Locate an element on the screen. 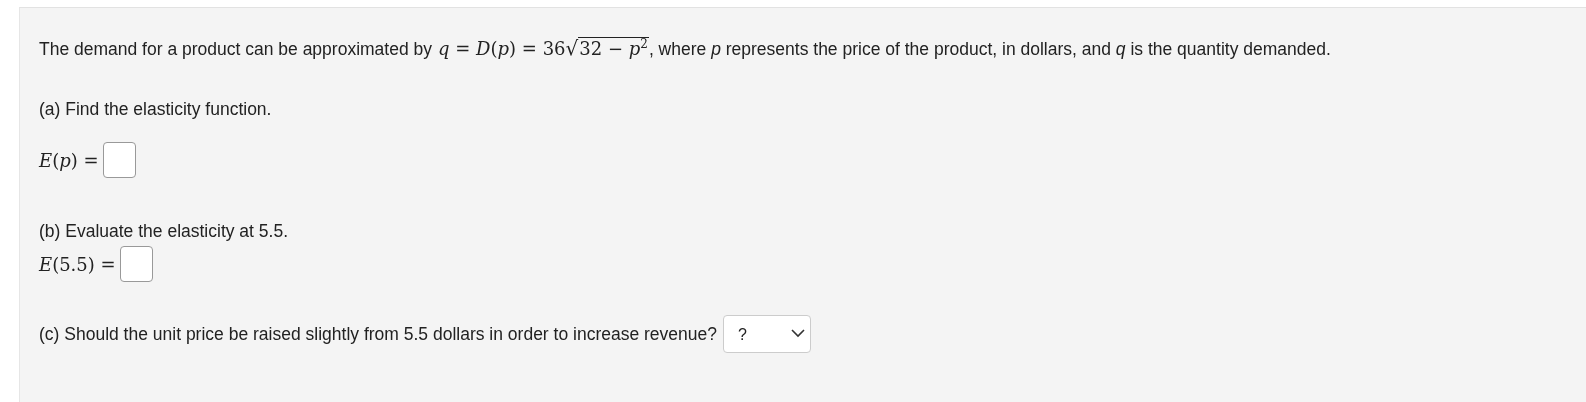 The height and width of the screenshot is (402, 1586). caret-icon is located at coordinates (798, 333).